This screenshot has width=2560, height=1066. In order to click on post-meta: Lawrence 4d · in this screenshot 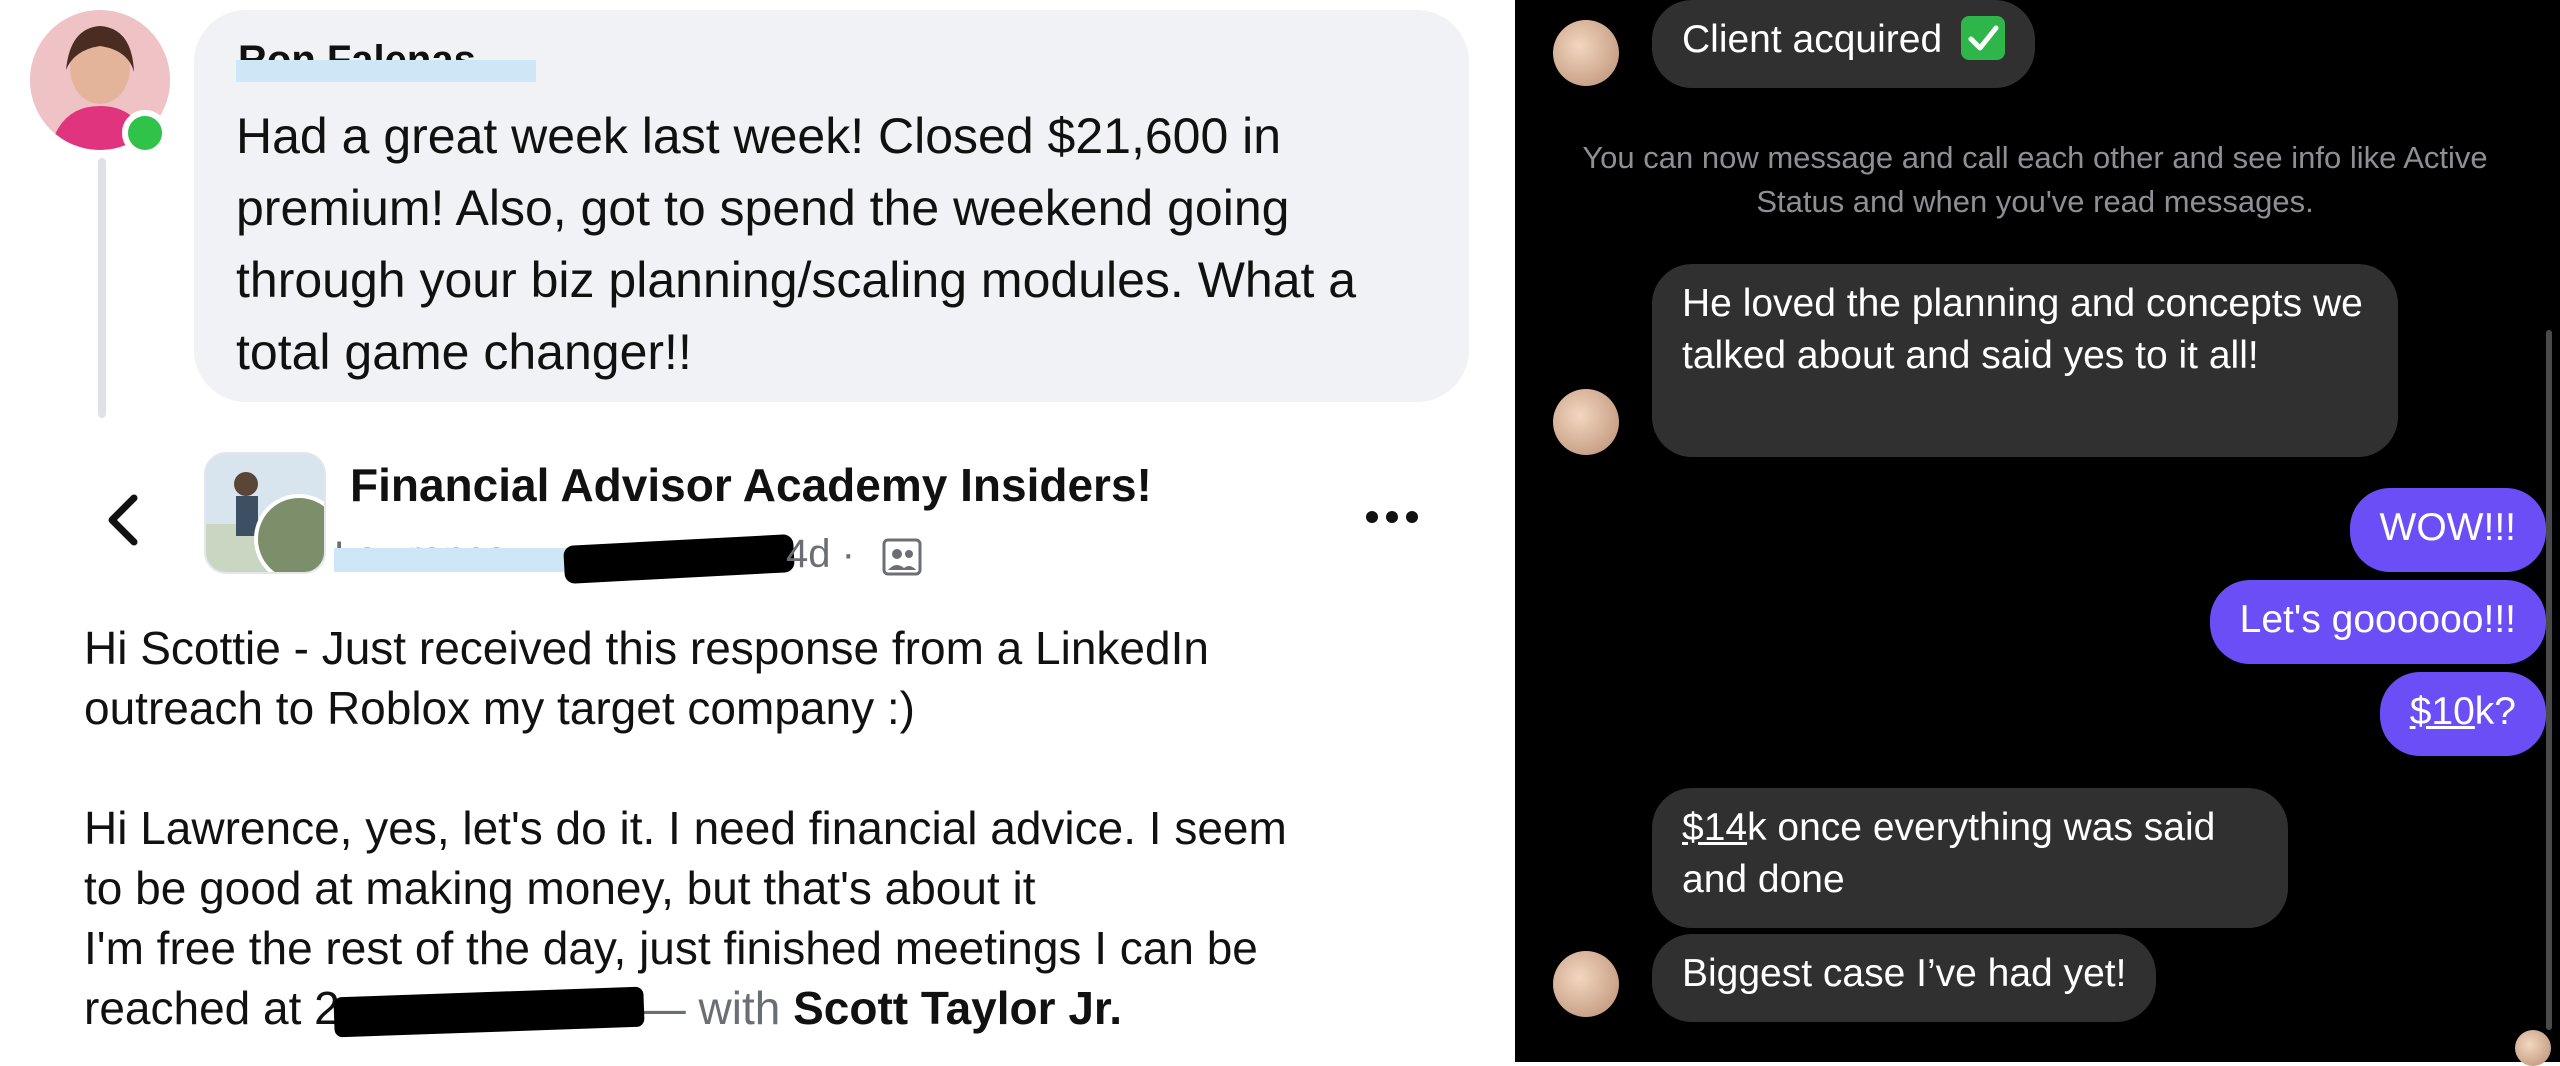, I will do `click(654, 556)`.